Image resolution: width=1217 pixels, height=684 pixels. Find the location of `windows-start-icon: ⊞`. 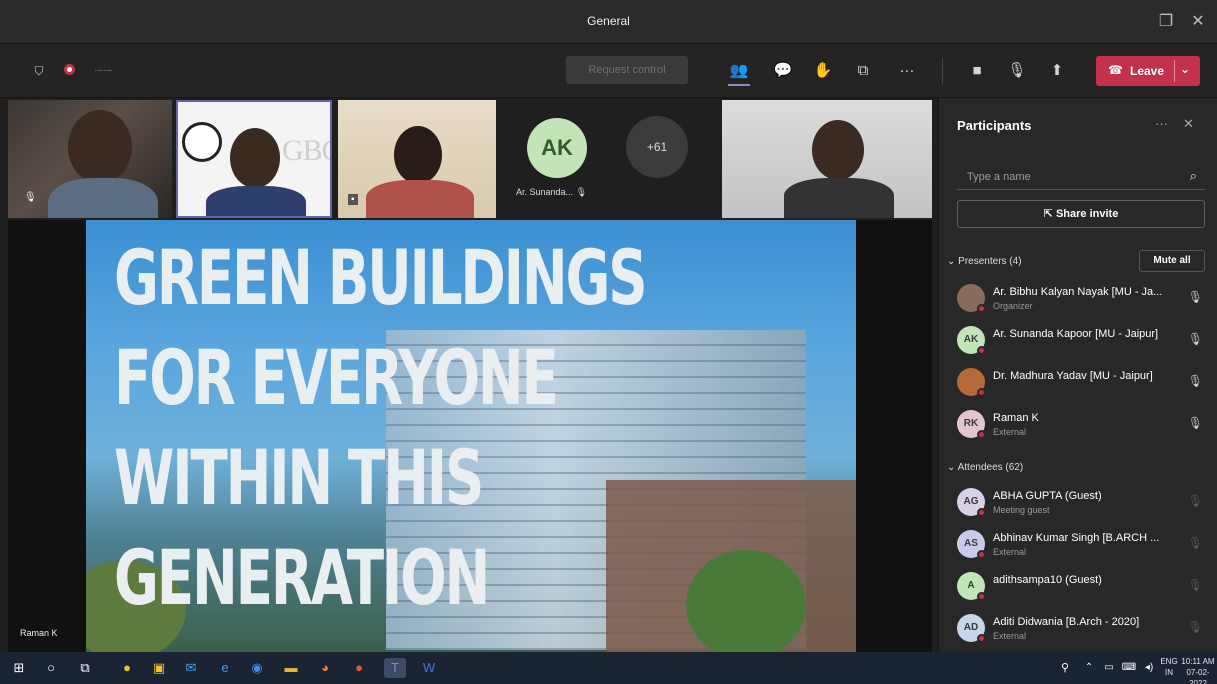

windows-start-icon: ⊞ is located at coordinates (19, 668).